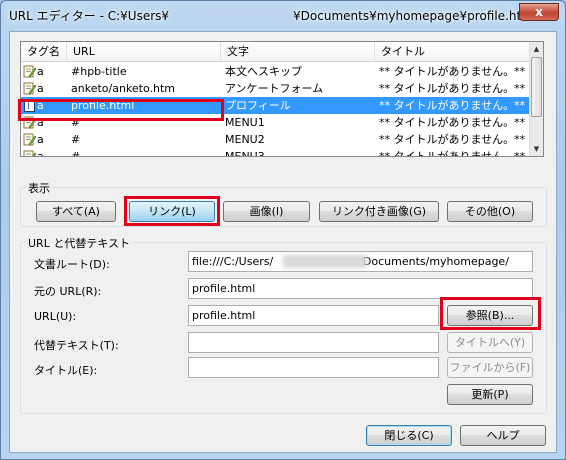 Image resolution: width=566 pixels, height=460 pixels. I want to click on list-row: a #hpb-title 本文へスキップ ** タイトルがありません。**, so click(276, 71).